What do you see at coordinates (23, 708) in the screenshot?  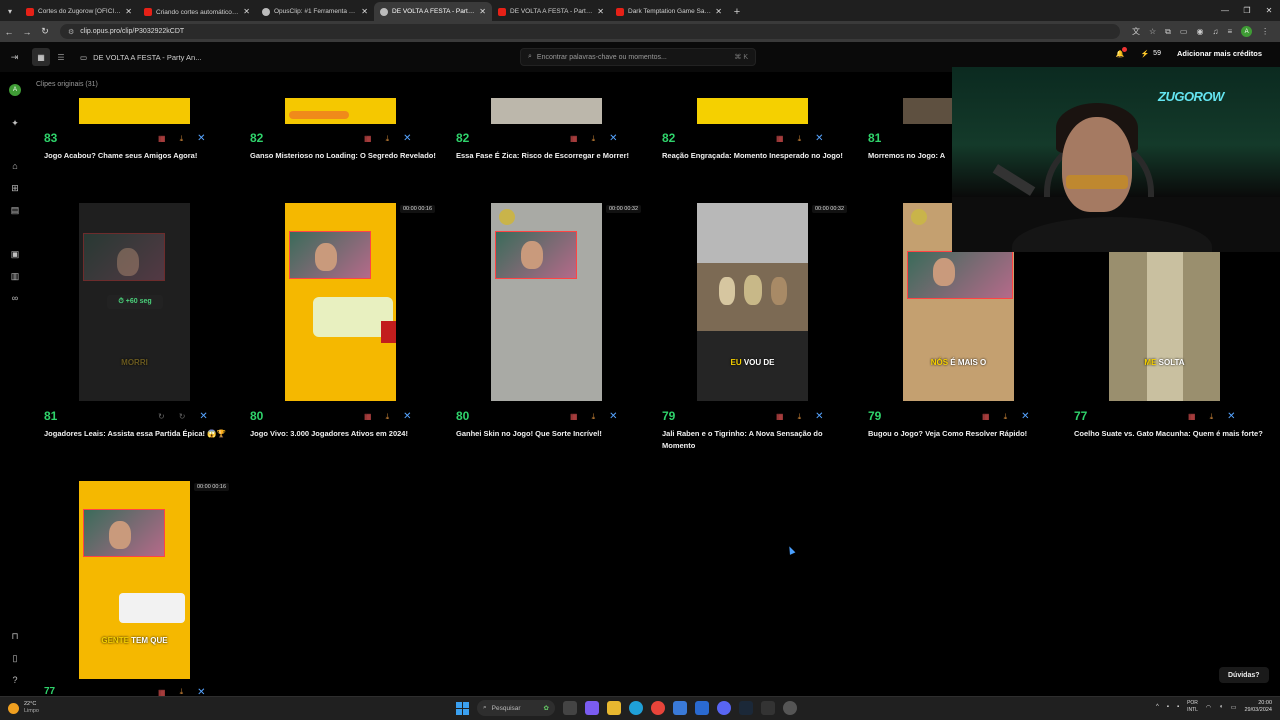 I see `weather-widget: 22°C Limpo` at bounding box center [23, 708].